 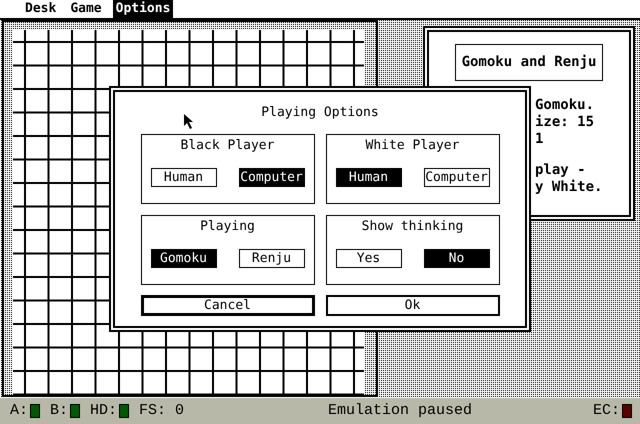 I want to click on menu-item: Desk, so click(x=41, y=9).